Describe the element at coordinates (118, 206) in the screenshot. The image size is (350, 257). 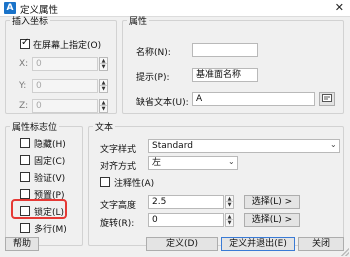
I see `text-height-label: 文字高度` at that location.